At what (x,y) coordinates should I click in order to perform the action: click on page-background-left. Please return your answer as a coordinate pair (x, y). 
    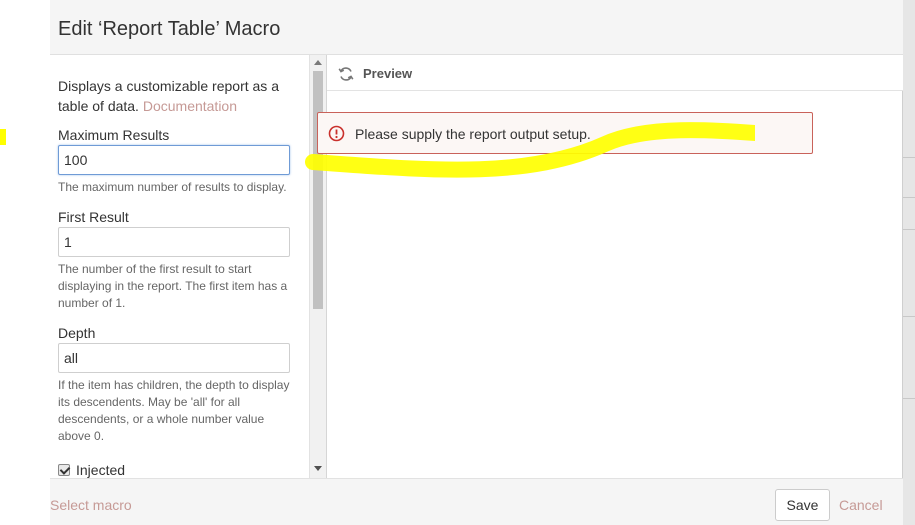
    Looking at the image, I should click on (25, 262).